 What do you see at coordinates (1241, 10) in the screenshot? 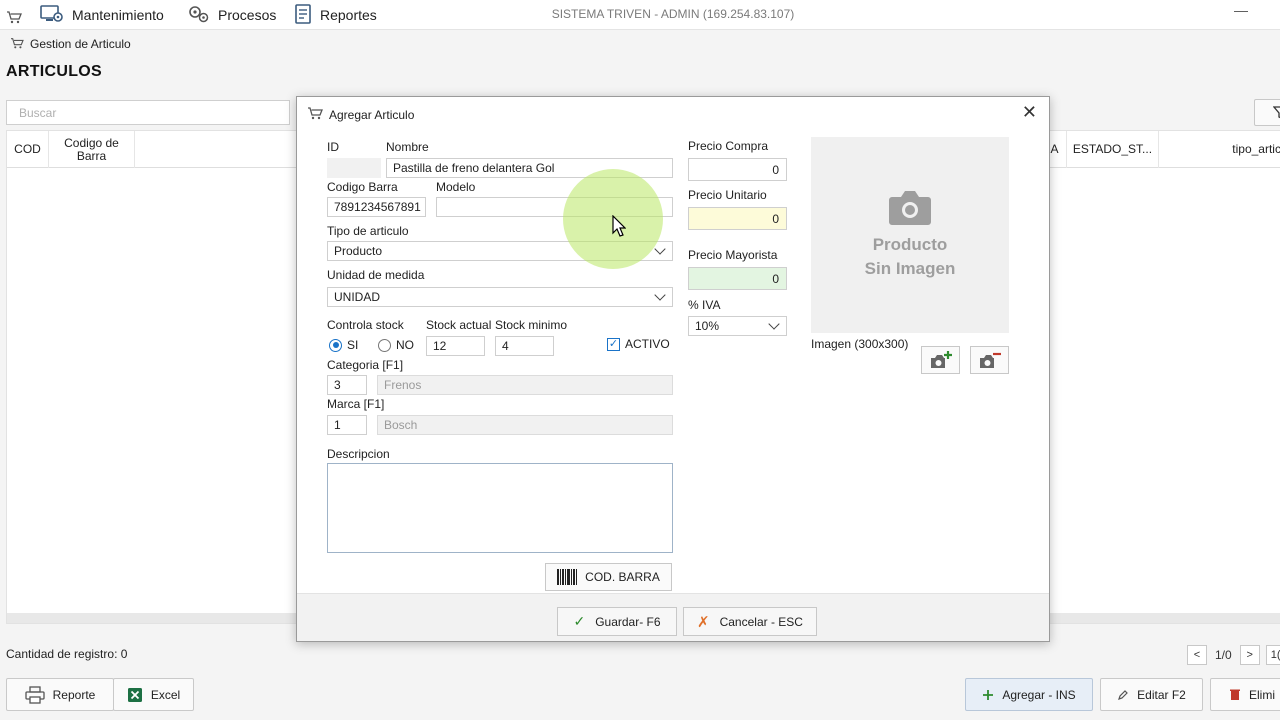
I see `minimize-button: —` at bounding box center [1241, 10].